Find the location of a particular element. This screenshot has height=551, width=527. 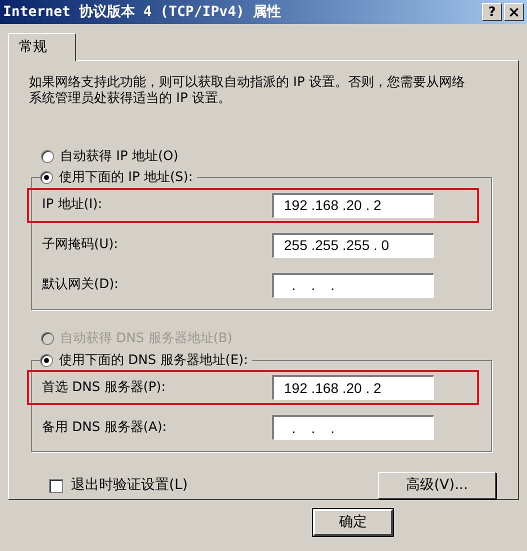

description-text: 如果网络支持此功能，则可以获取自动指派的 IP 设置。否则，您需要从网络系统管理员处获得适当的 IP 设置。 is located at coordinates (247, 91).